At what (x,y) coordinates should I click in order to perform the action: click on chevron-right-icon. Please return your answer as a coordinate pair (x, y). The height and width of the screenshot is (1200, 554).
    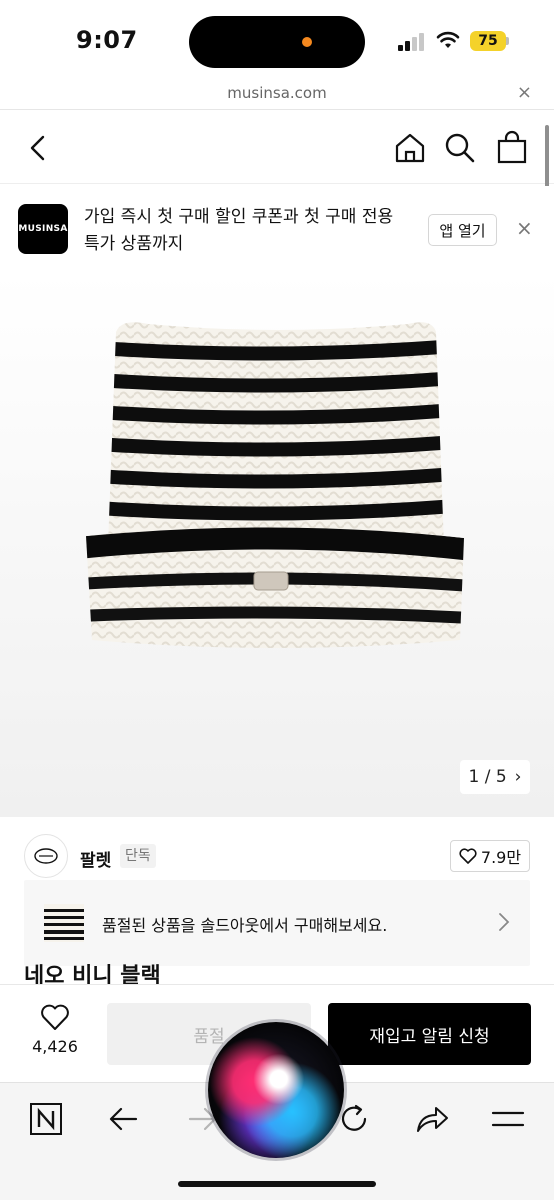
    Looking at the image, I should click on (504, 922).